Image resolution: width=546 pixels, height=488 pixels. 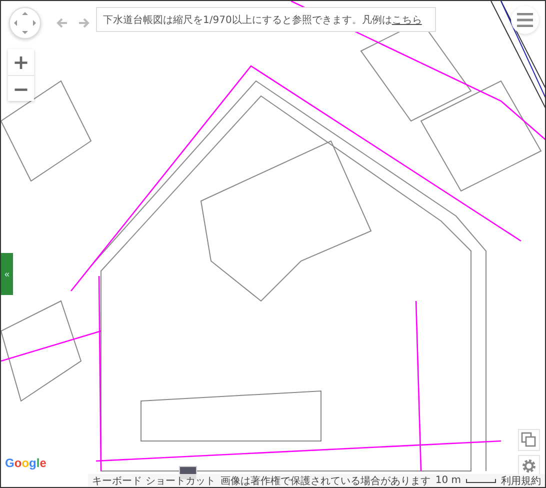 I want to click on layers-icon, so click(x=529, y=440).